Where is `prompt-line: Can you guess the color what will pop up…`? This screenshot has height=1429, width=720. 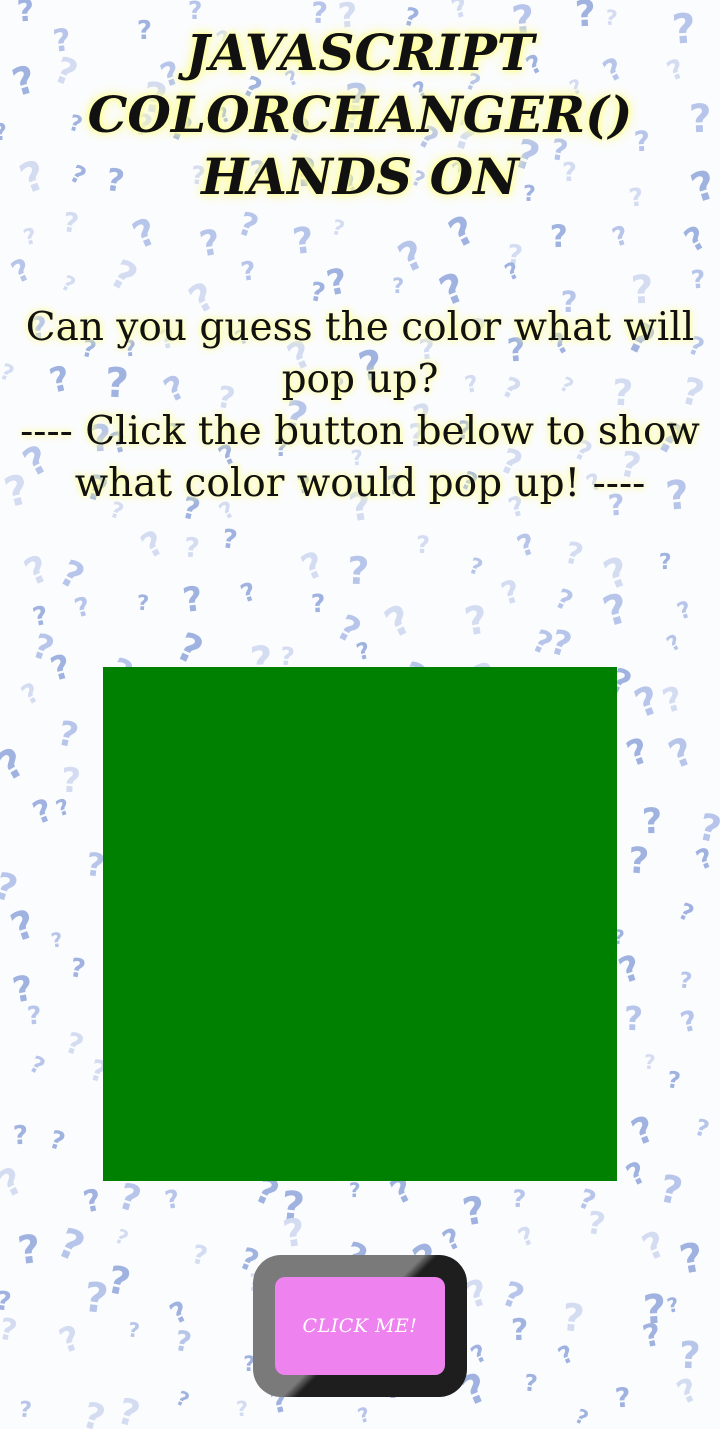 prompt-line: Can you guess the color what will pop up… is located at coordinates (360, 353).